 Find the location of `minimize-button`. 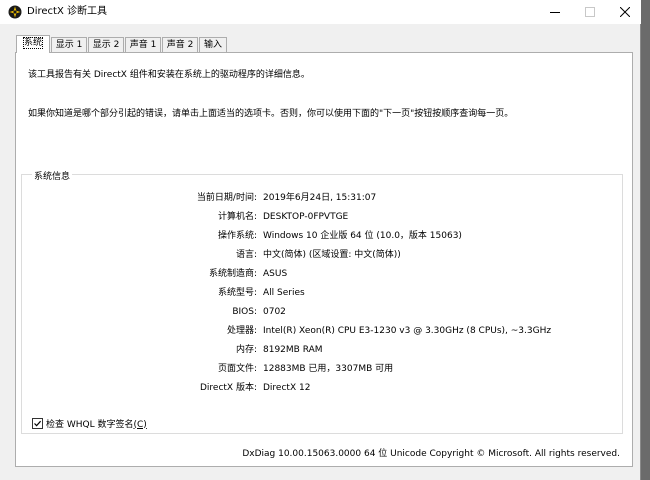

minimize-button is located at coordinates (555, 12).